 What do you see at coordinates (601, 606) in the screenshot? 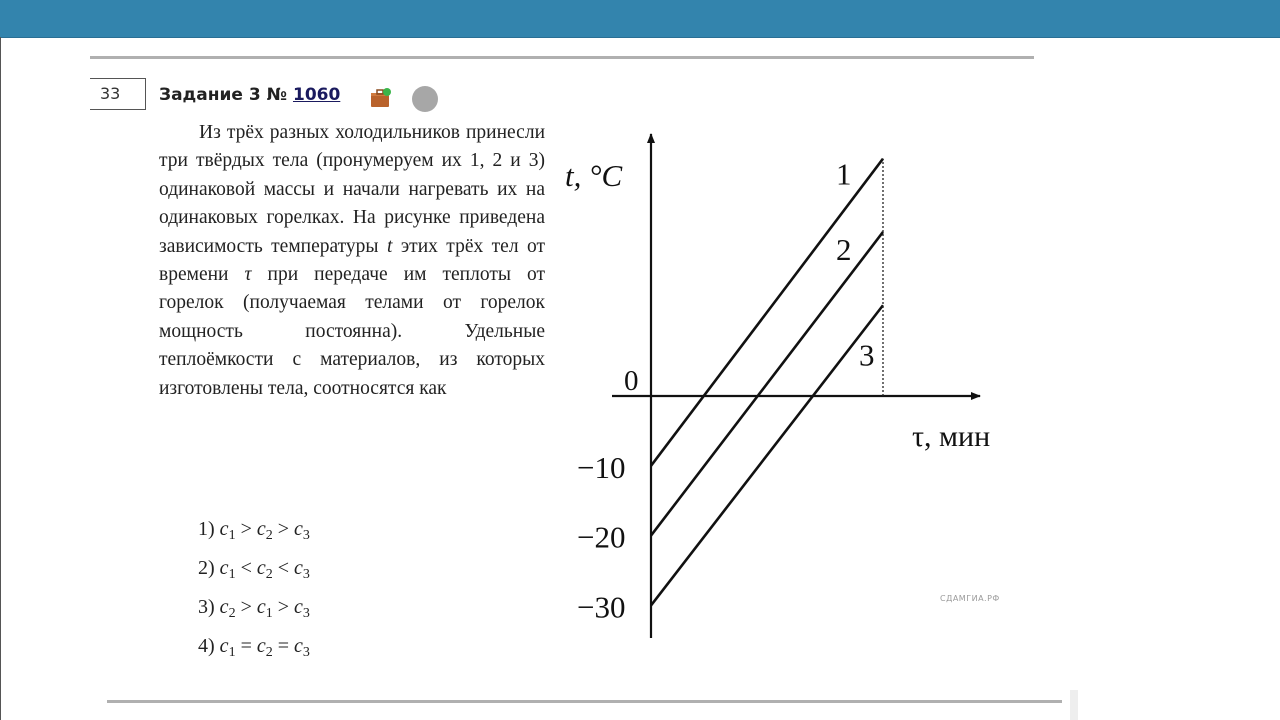
I see `y-tick-label: −30` at bounding box center [601, 606].